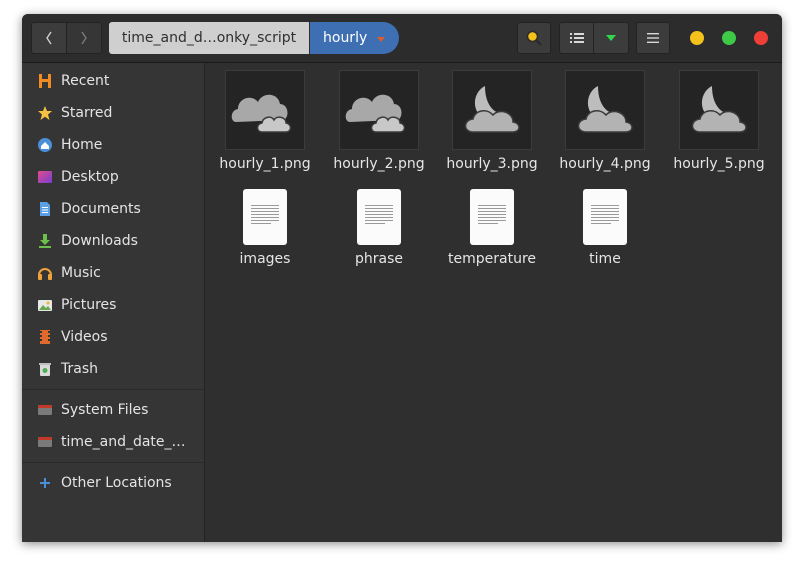  I want to click on header-bar: time_and_d…onky_script hourly, so click(402, 38).